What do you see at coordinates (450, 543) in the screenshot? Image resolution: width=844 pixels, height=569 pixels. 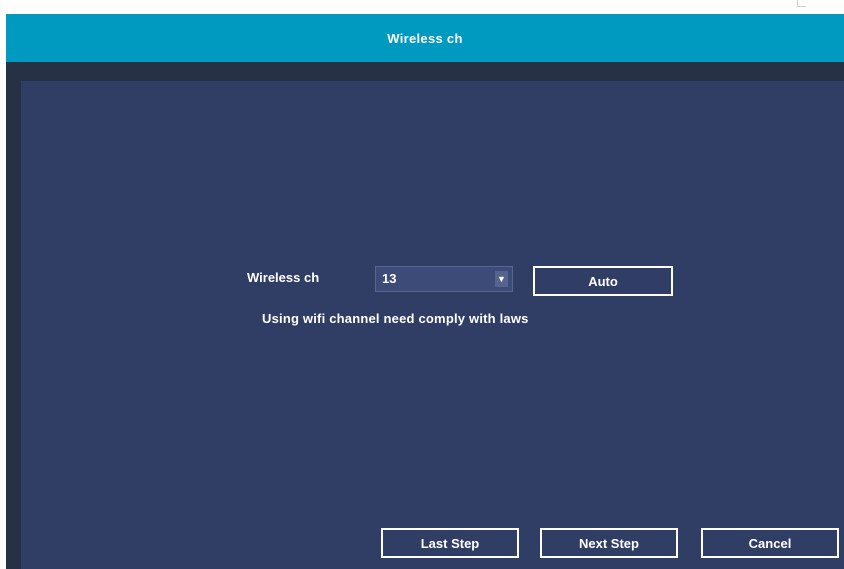 I see `last-step-button: Last Step` at bounding box center [450, 543].